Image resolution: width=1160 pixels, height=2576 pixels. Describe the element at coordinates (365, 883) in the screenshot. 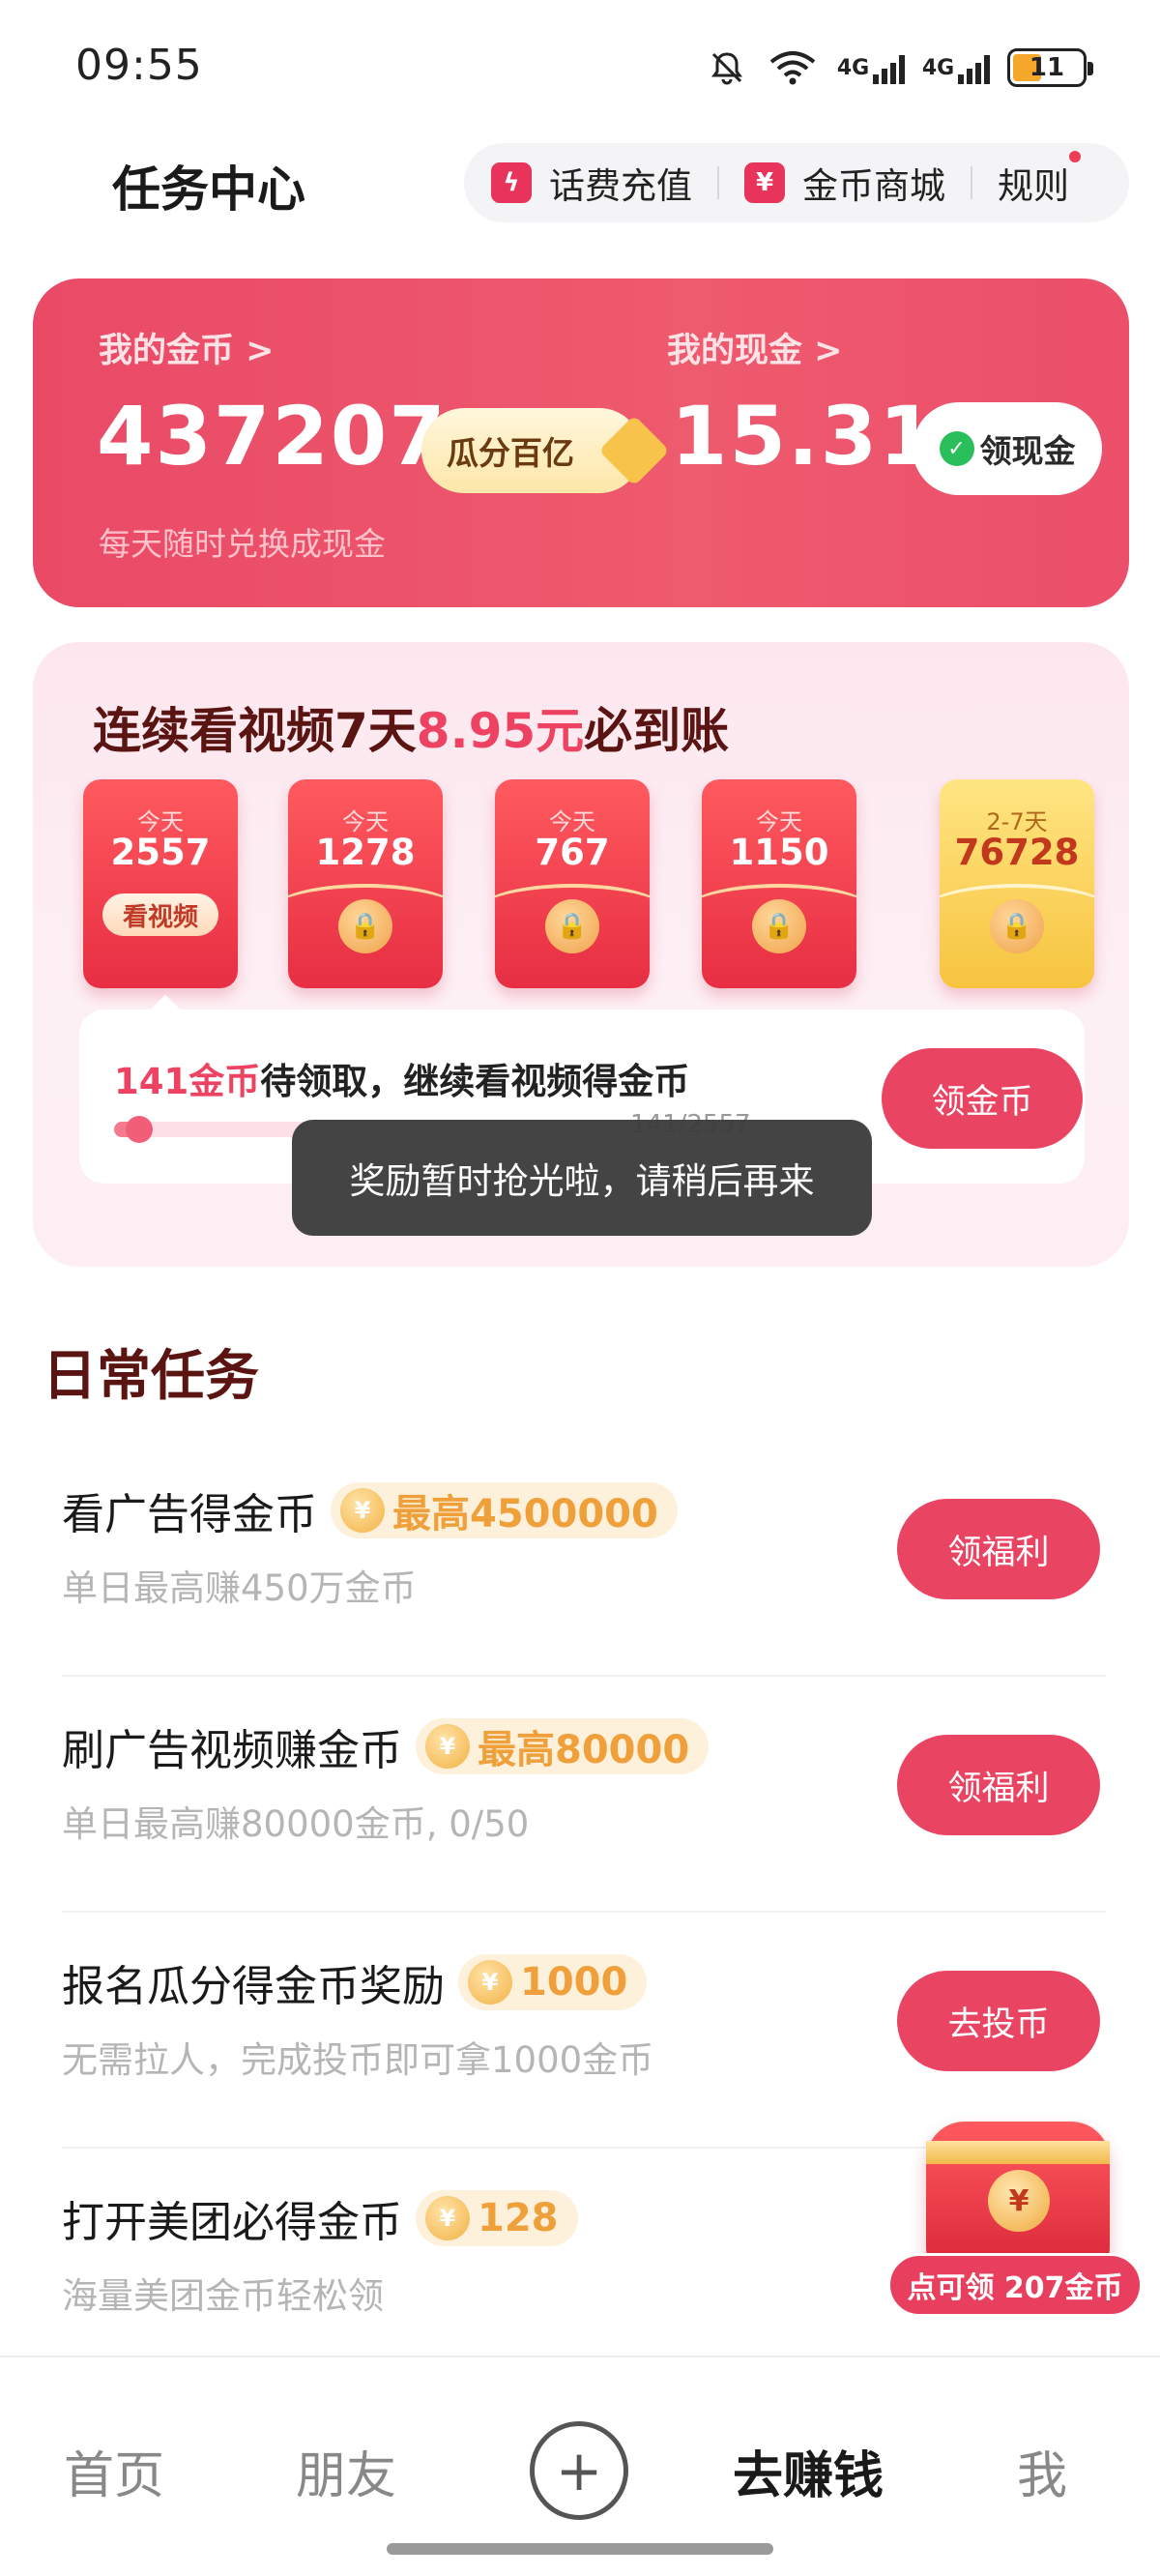

I see `red-envelope-day-2: 今天 1278 🔒` at that location.